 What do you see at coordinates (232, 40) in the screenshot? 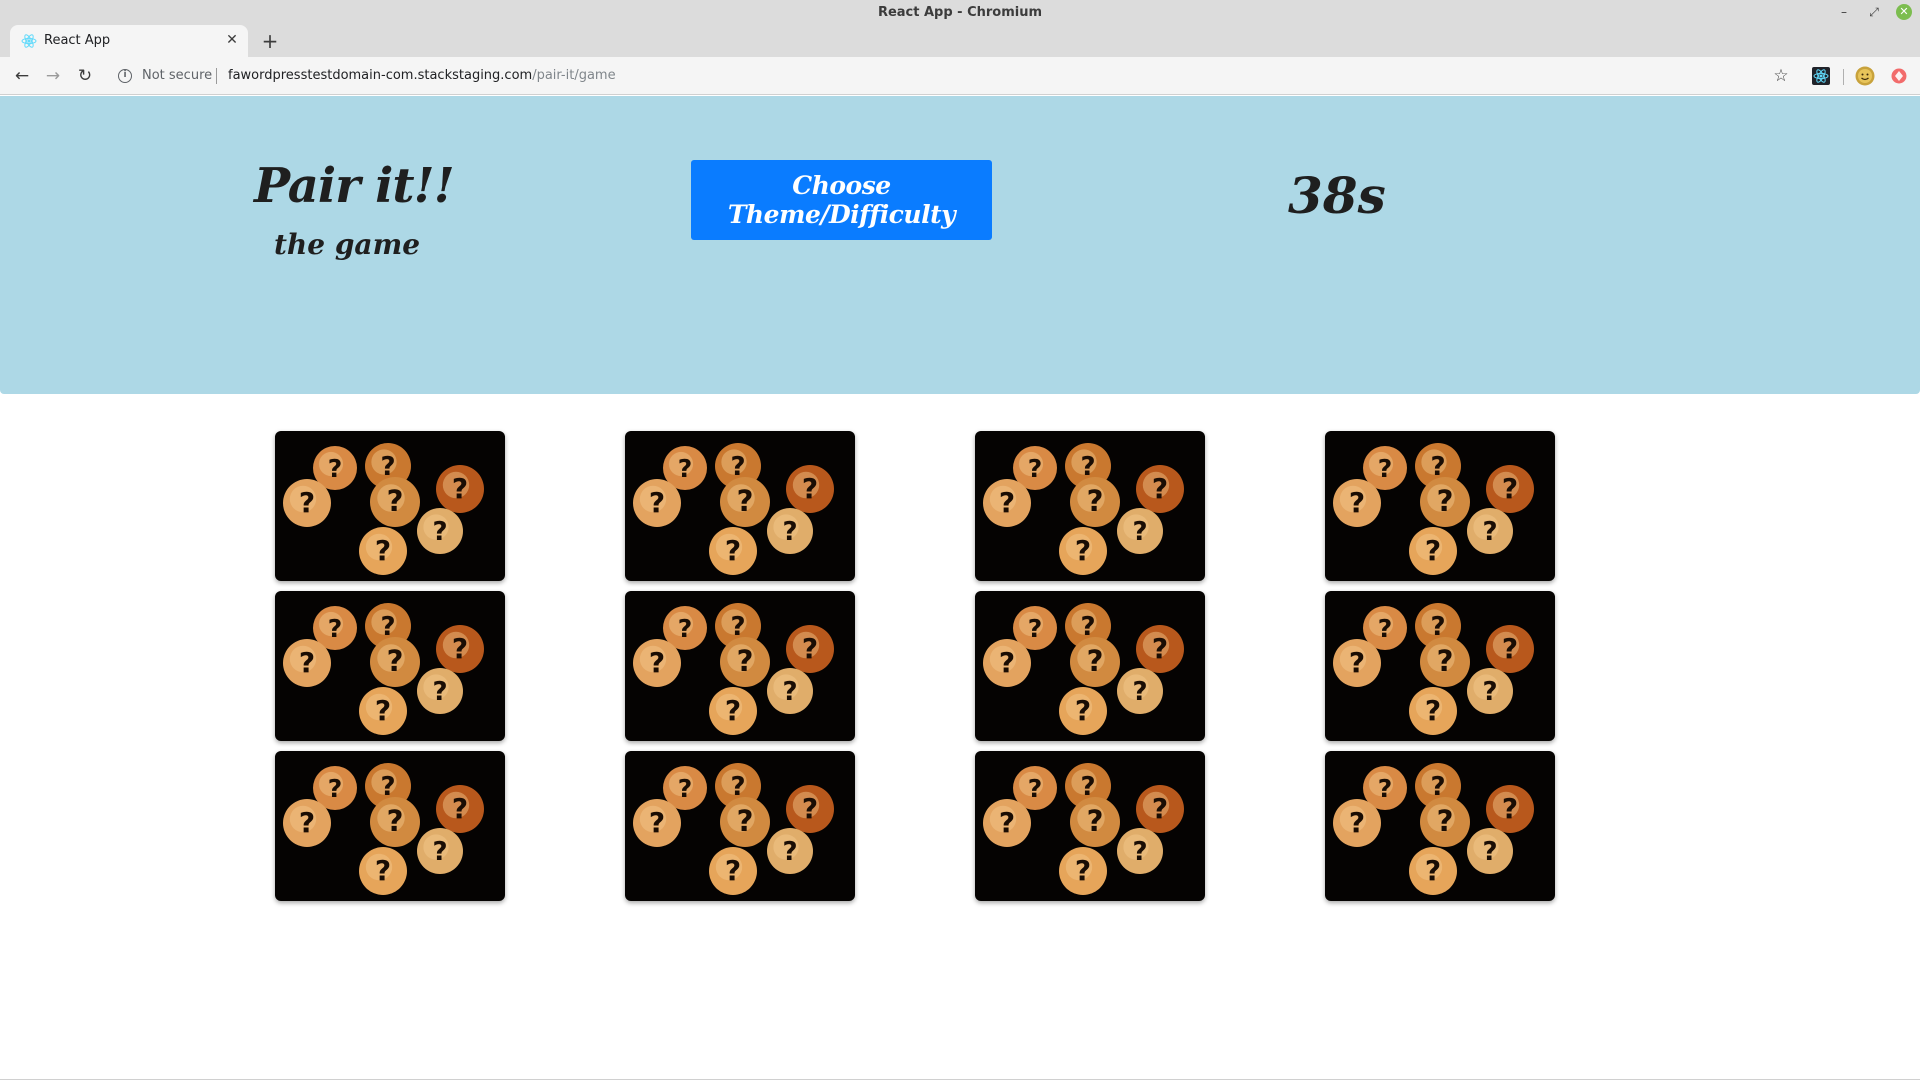
I see `tab-close-icon: ✕` at bounding box center [232, 40].